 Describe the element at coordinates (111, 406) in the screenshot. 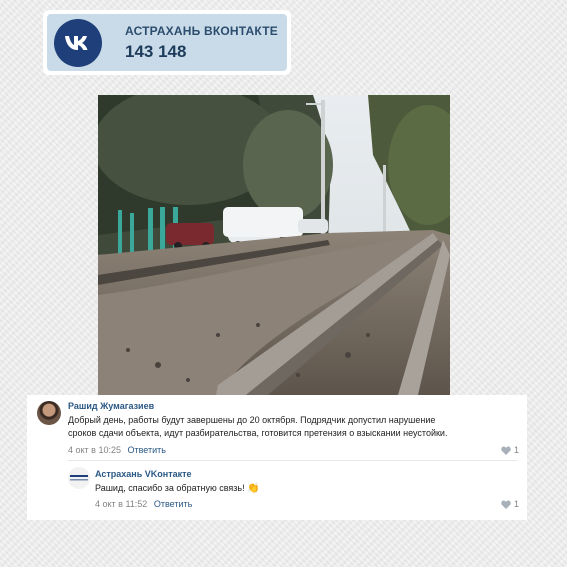

I see `comment-author: Рашид Жумагазиев` at that location.